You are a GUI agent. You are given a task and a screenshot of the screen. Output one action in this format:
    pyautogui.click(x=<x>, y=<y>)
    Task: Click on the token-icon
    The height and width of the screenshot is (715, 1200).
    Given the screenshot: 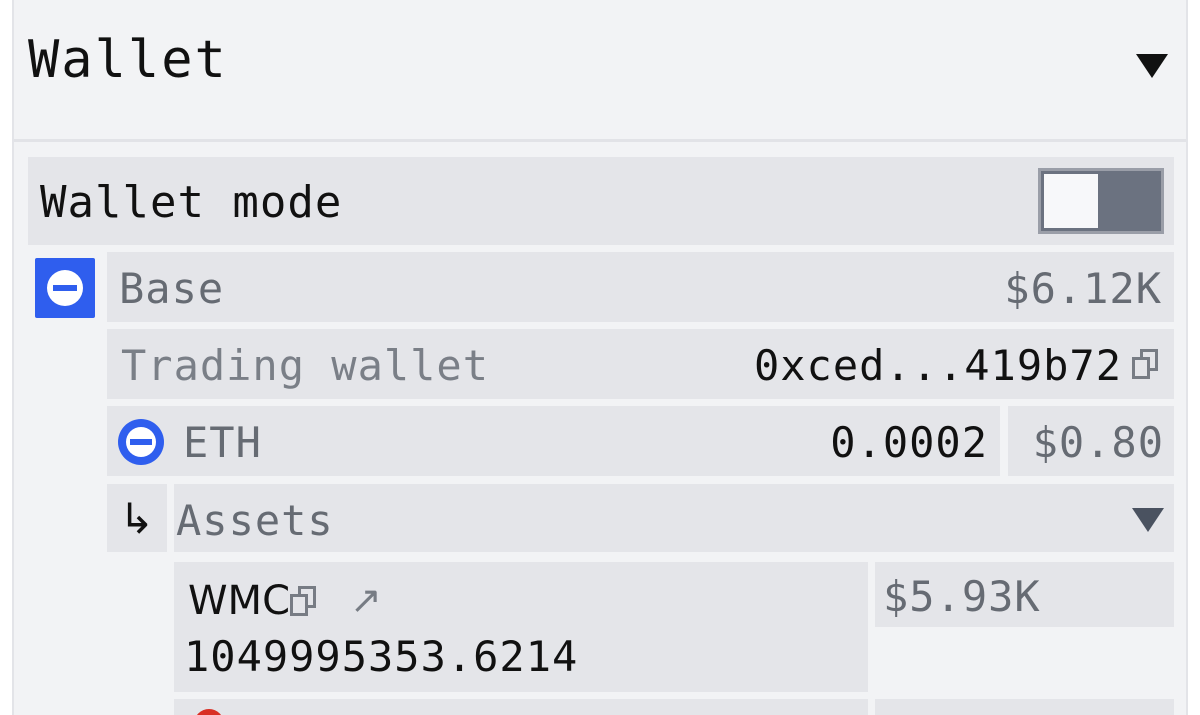 What is the action you would take?
    pyautogui.click(x=209, y=712)
    